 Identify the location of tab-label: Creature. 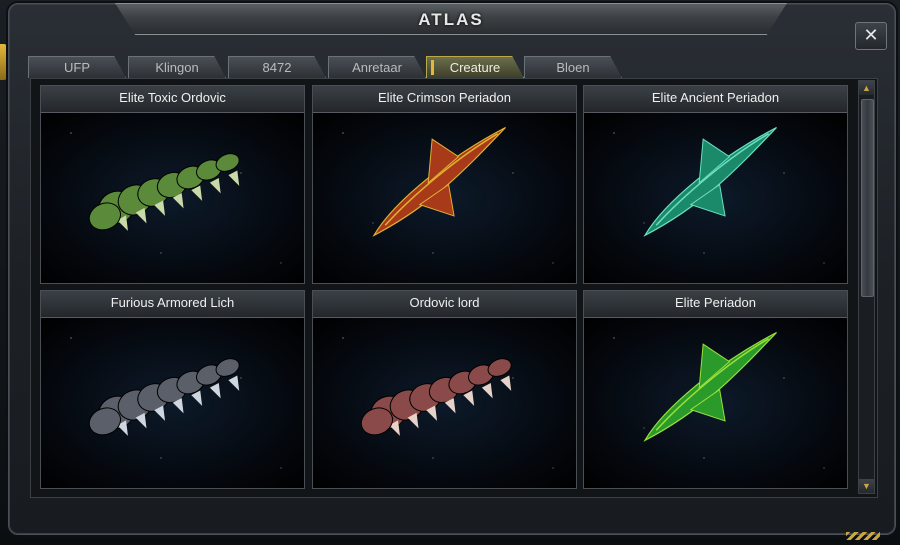
(475, 67).